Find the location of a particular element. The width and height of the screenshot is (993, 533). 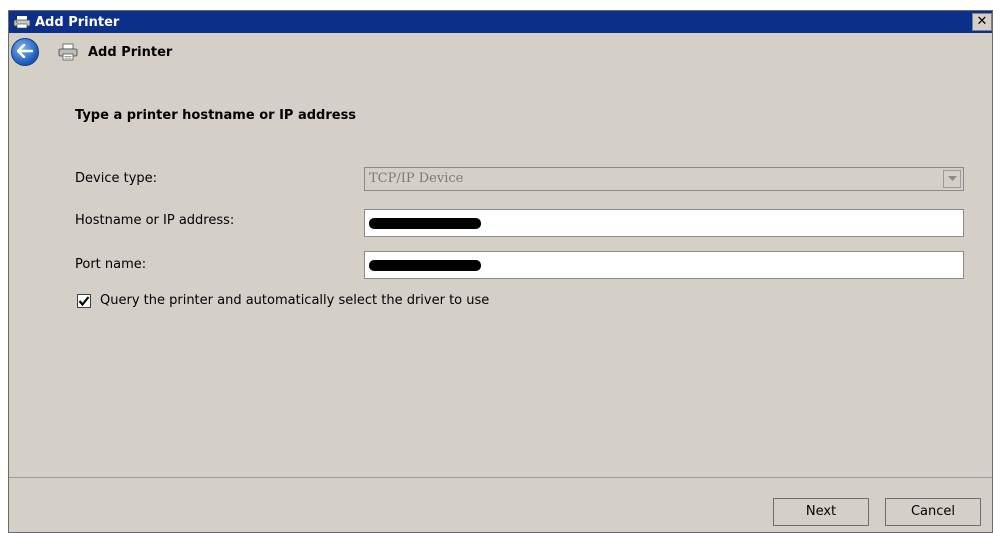

close-icon: ✕ is located at coordinates (982, 21).